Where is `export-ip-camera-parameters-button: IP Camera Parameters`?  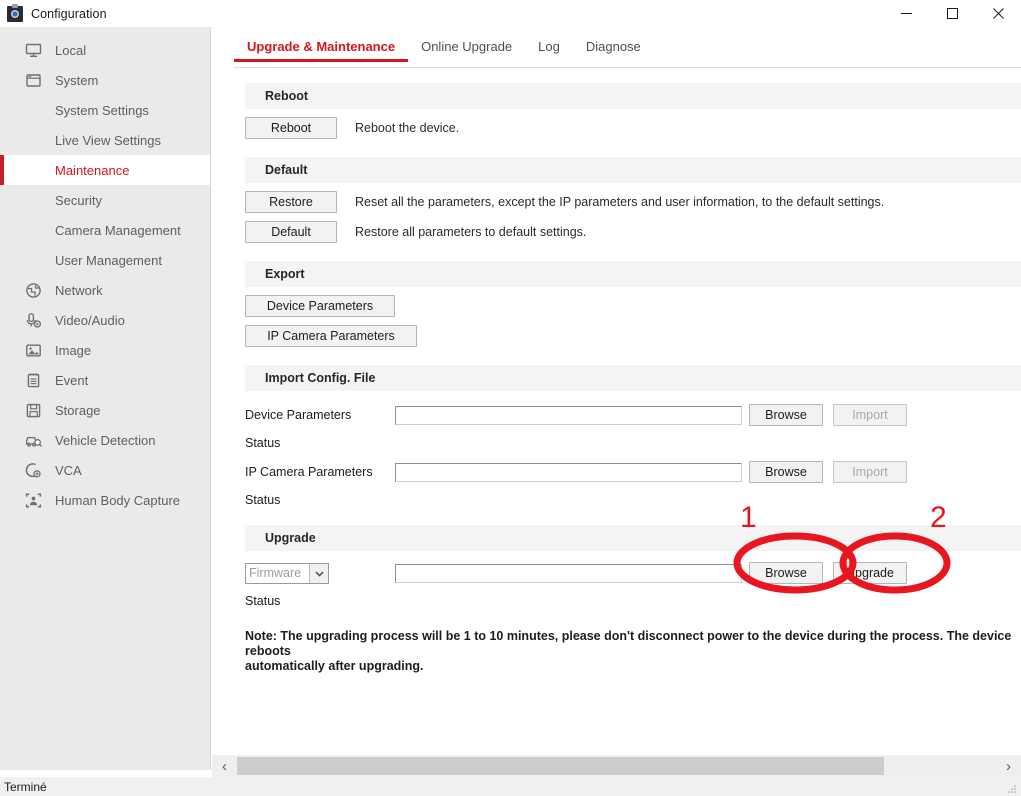 export-ip-camera-parameters-button: IP Camera Parameters is located at coordinates (331, 336).